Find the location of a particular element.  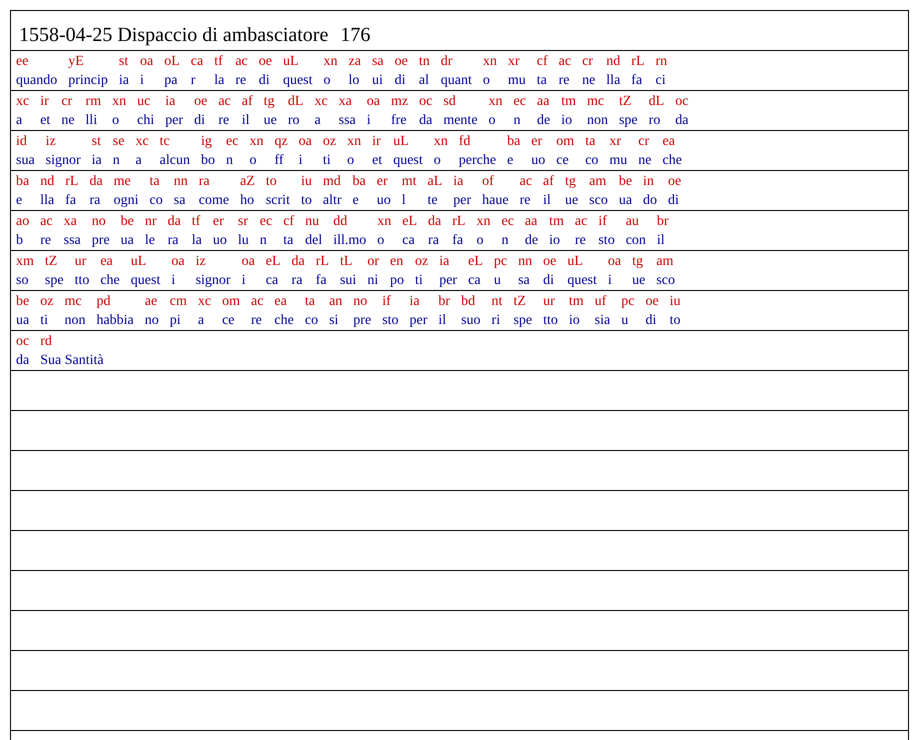

cipher-code: uf is located at coordinates (600, 302).